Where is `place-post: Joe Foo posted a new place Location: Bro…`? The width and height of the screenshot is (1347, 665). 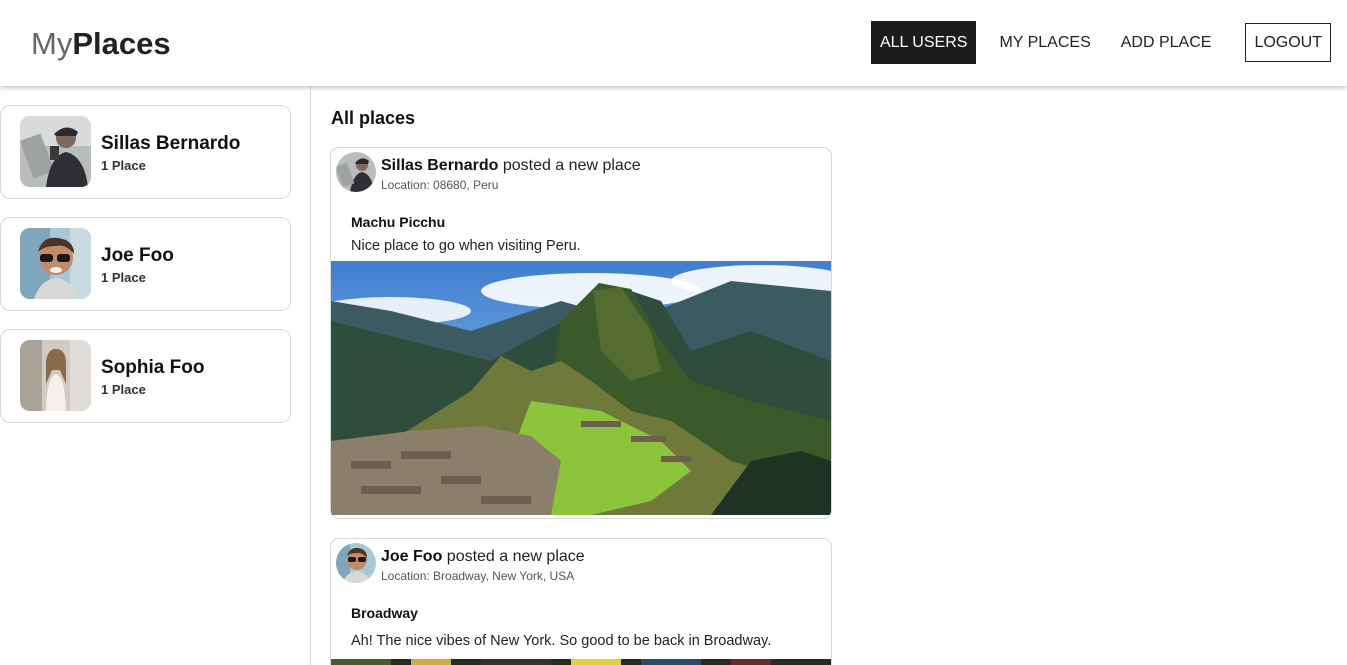 place-post: Joe Foo posted a new place Location: Bro… is located at coordinates (581, 601).